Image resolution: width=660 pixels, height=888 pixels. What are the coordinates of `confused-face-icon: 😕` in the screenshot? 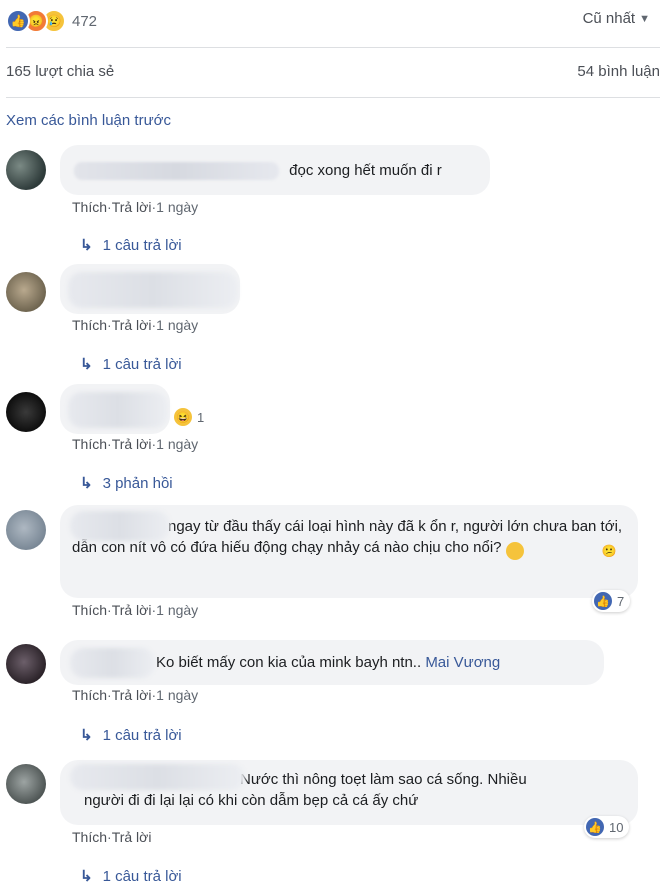 It's located at (561, 551).